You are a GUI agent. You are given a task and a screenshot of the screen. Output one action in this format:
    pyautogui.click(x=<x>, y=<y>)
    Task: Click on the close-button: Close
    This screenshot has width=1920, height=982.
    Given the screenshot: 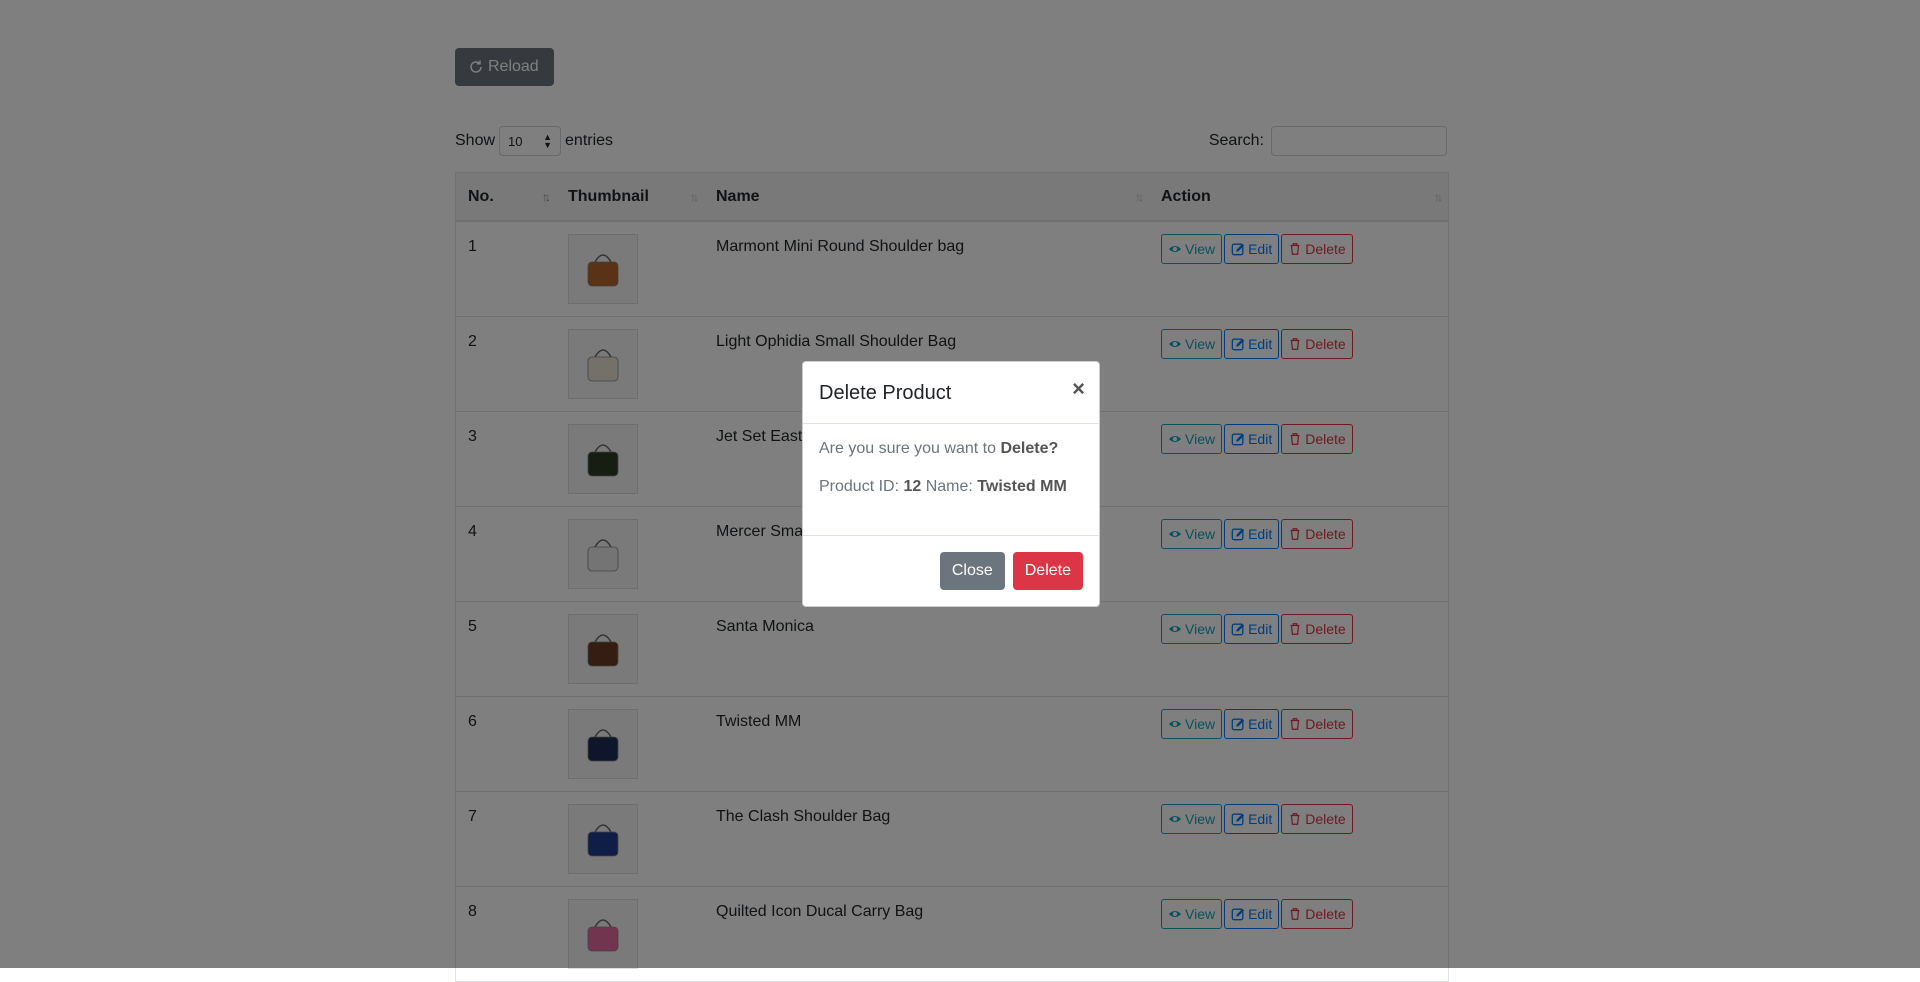 What is the action you would take?
    pyautogui.click(x=972, y=571)
    